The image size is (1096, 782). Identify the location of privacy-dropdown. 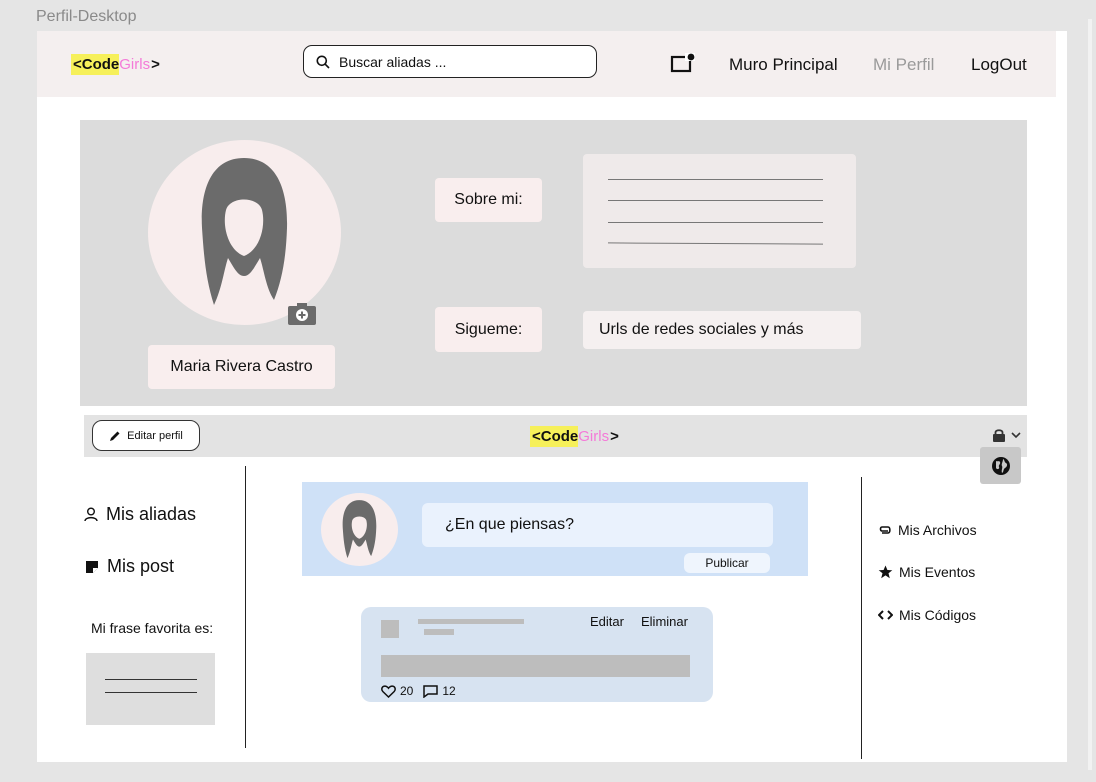
(1006, 435).